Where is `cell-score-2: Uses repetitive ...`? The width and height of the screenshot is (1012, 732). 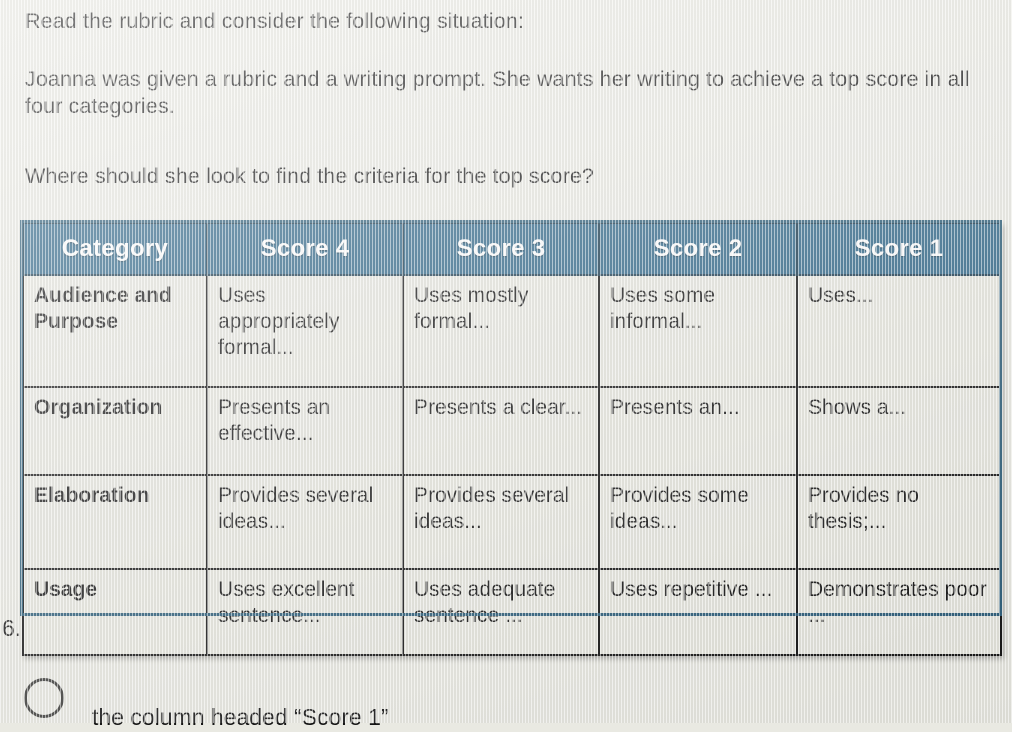 cell-score-2: Uses repetitive ... is located at coordinates (698, 612).